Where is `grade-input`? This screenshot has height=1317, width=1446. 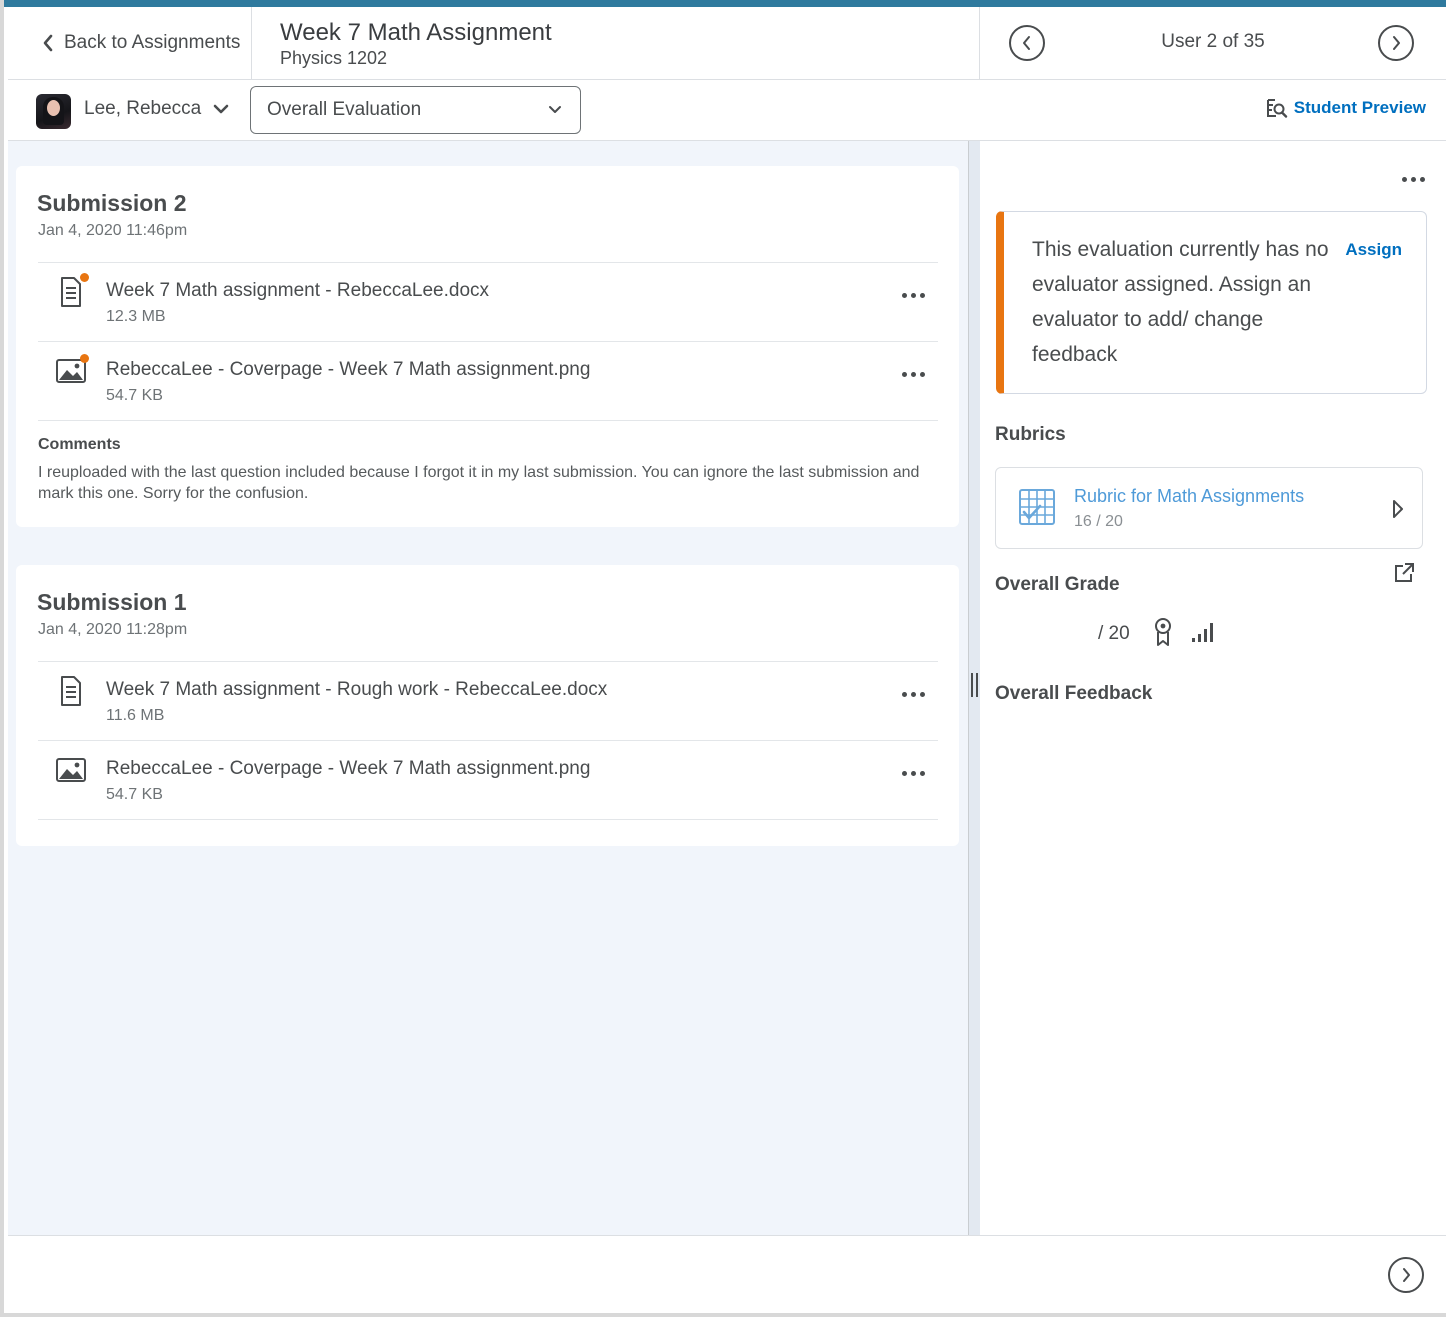
grade-input is located at coordinates (1044, 634).